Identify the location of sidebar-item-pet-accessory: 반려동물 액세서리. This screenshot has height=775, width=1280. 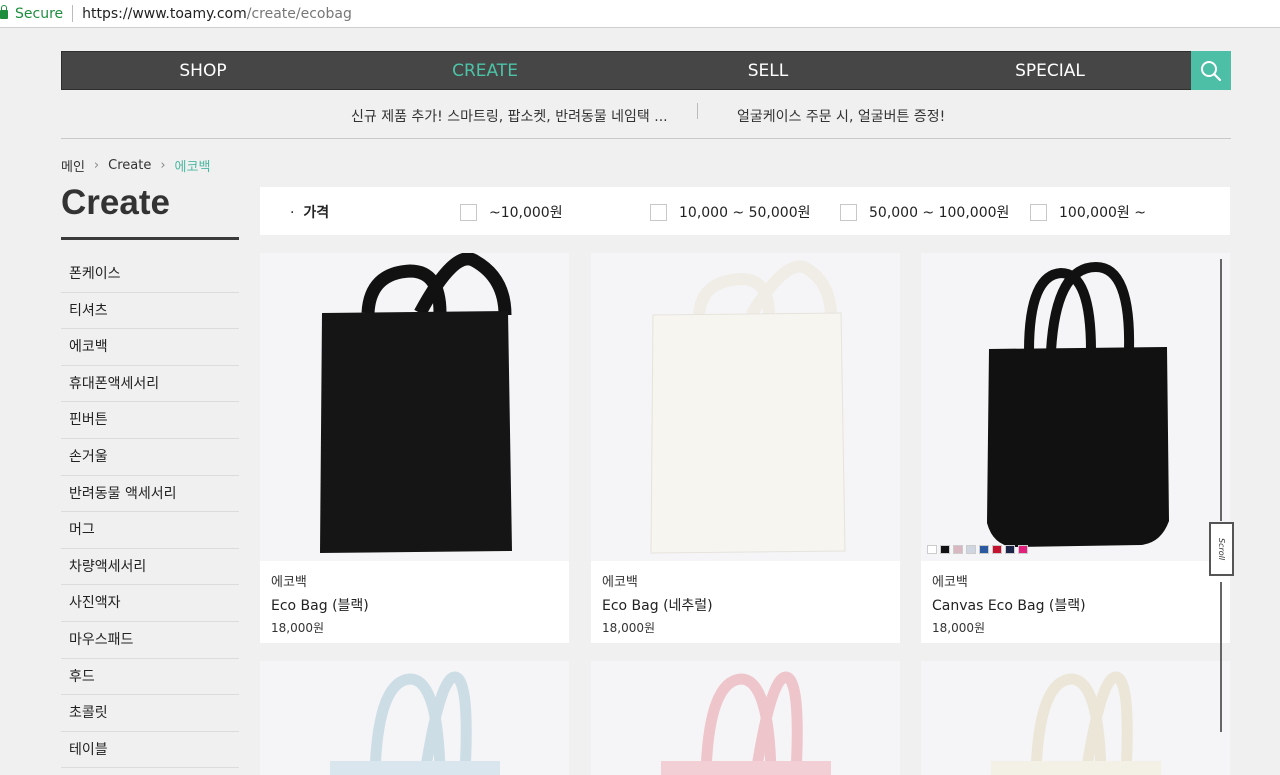
(150, 494).